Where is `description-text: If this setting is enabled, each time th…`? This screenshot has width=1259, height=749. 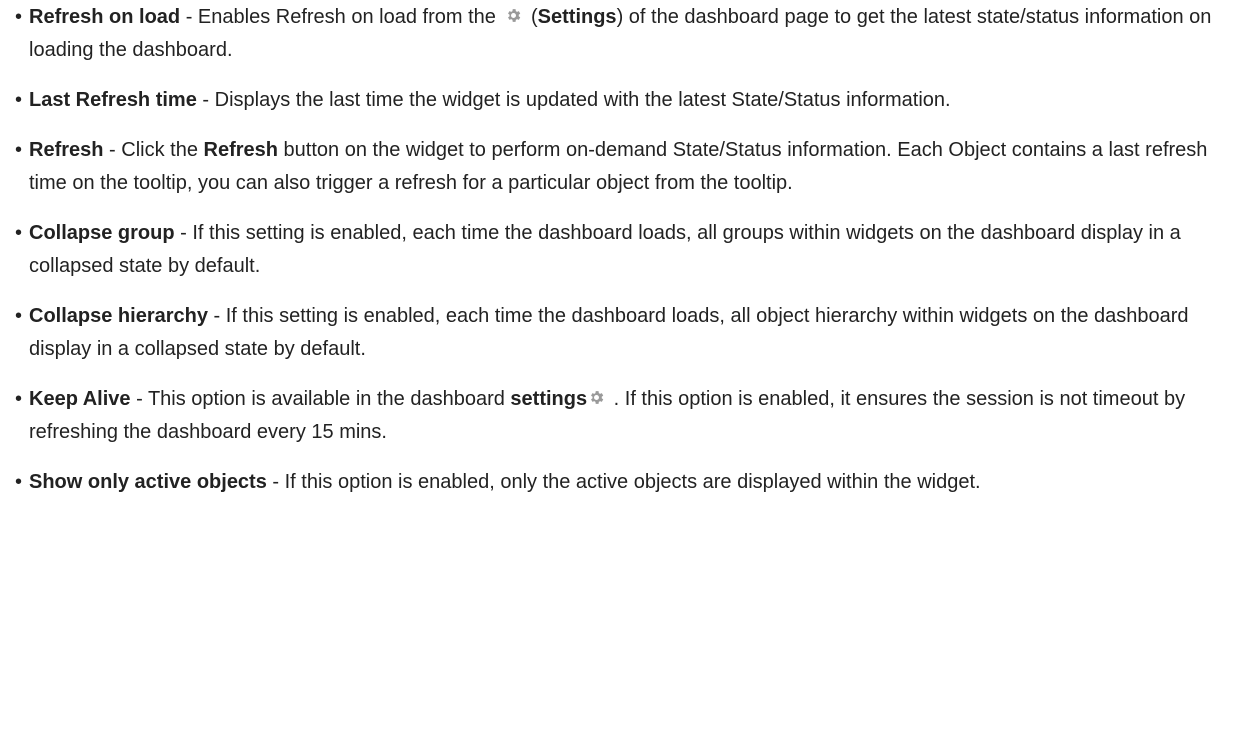 description-text: If this setting is enabled, each time th… is located at coordinates (605, 249).